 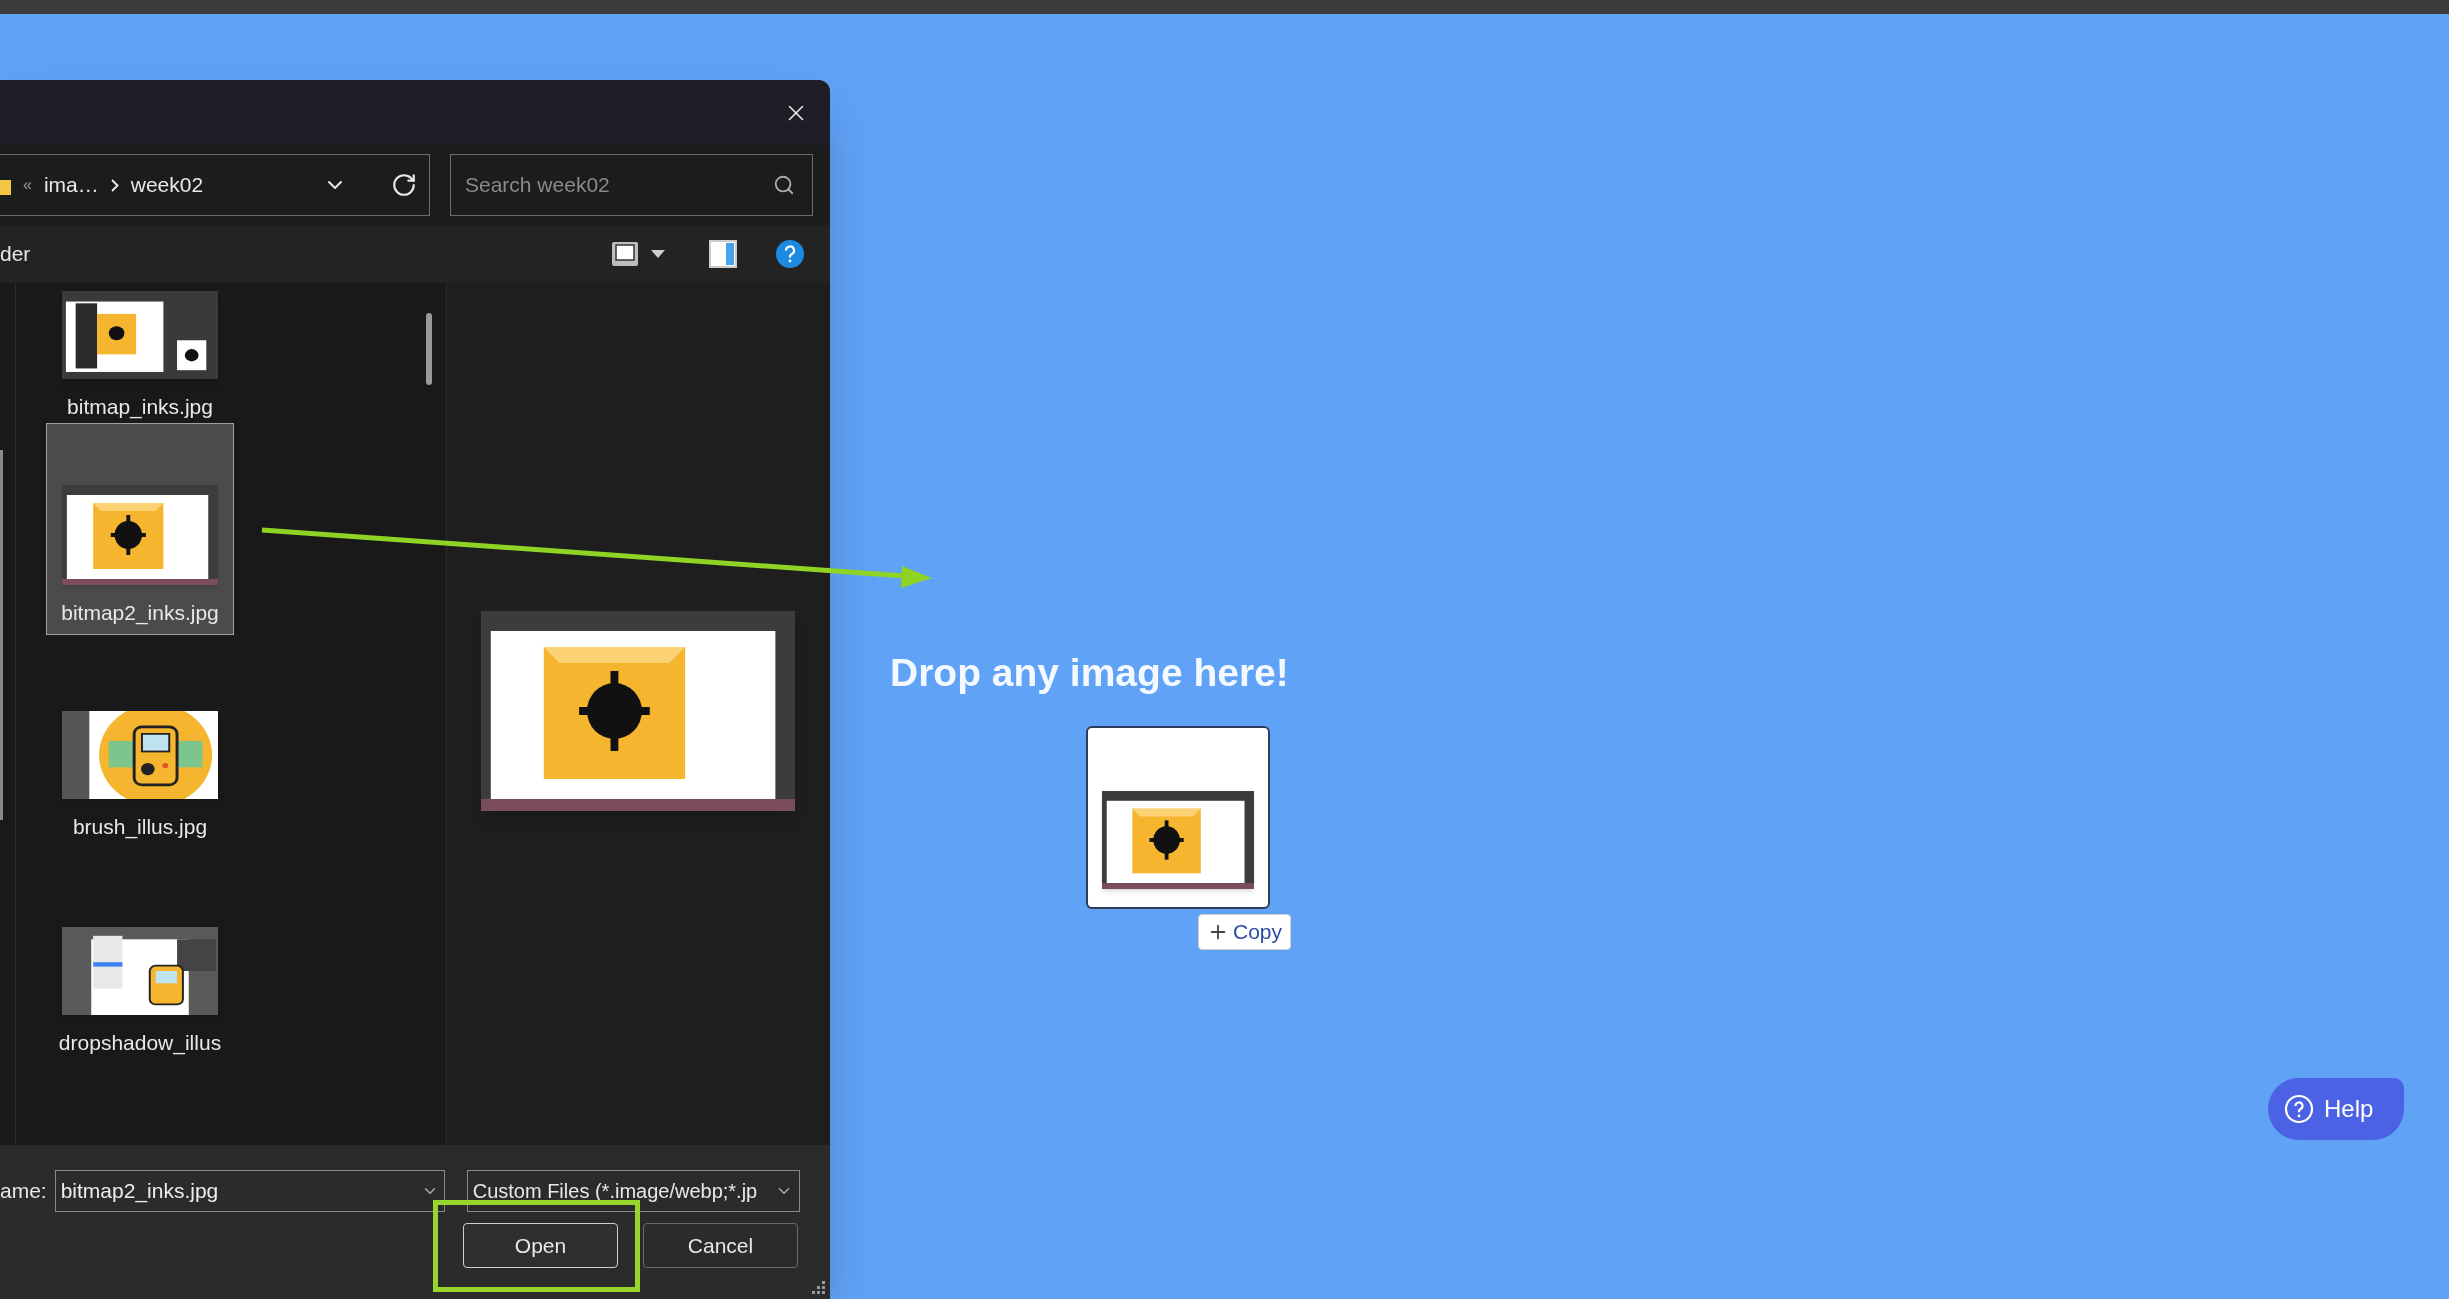 I want to click on file-type-dropdown: Custom Files (*.image/webp;*.jp, so click(x=633, y=1191).